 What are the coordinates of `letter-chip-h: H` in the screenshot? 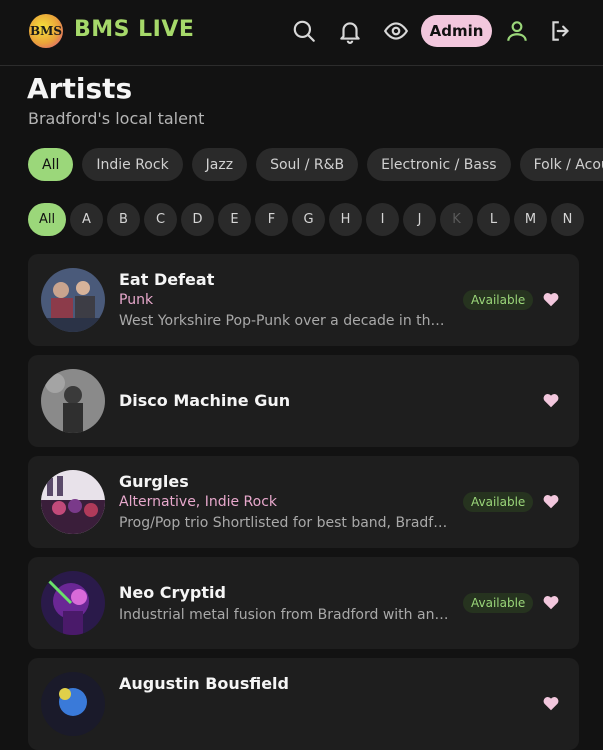 It's located at (345, 219).